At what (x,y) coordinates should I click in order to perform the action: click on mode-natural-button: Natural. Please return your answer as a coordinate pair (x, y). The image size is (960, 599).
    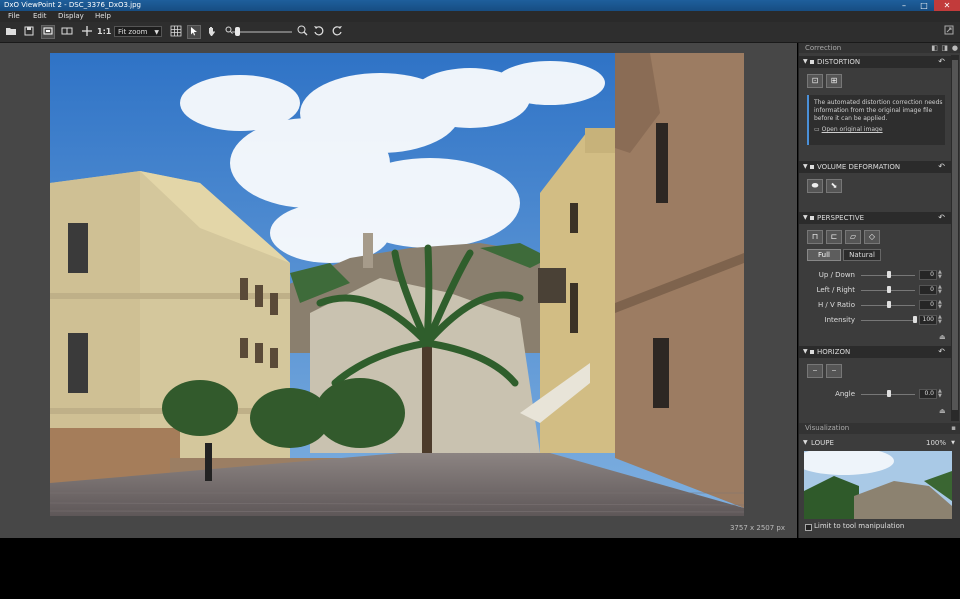
    Looking at the image, I should click on (862, 255).